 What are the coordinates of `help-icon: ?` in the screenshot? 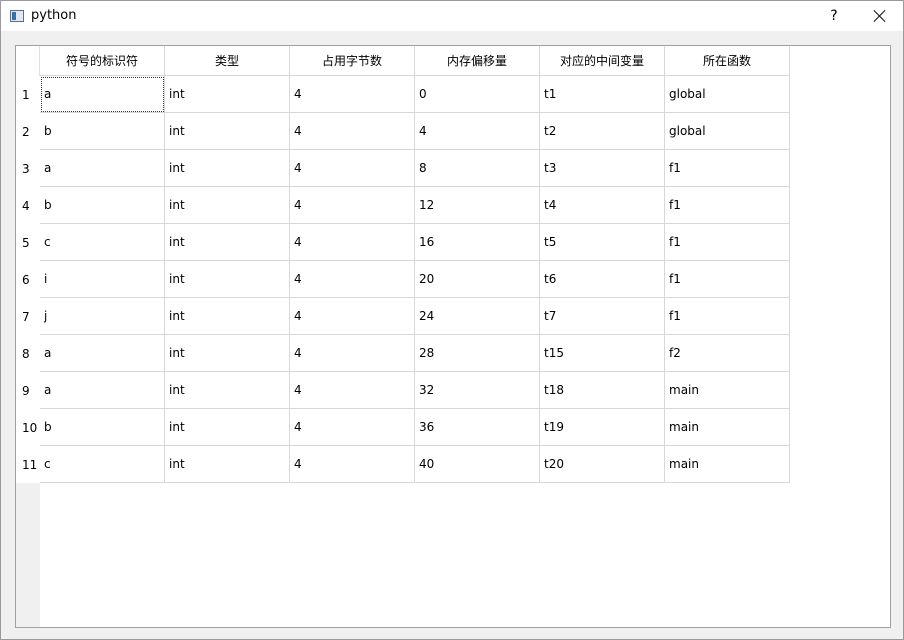 It's located at (834, 16).